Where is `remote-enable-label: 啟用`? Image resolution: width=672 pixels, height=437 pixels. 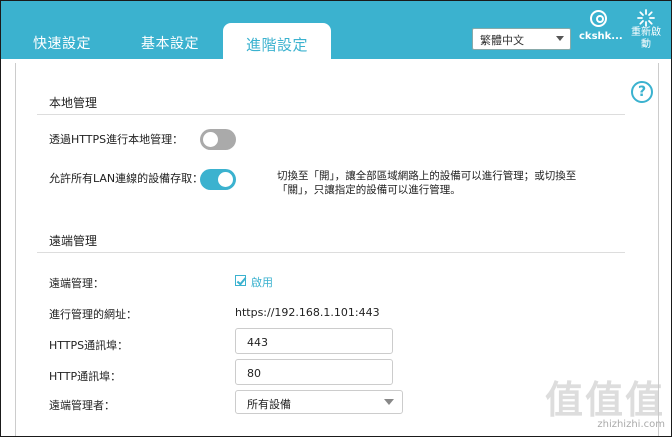
remote-enable-label: 啟用 is located at coordinates (262, 282).